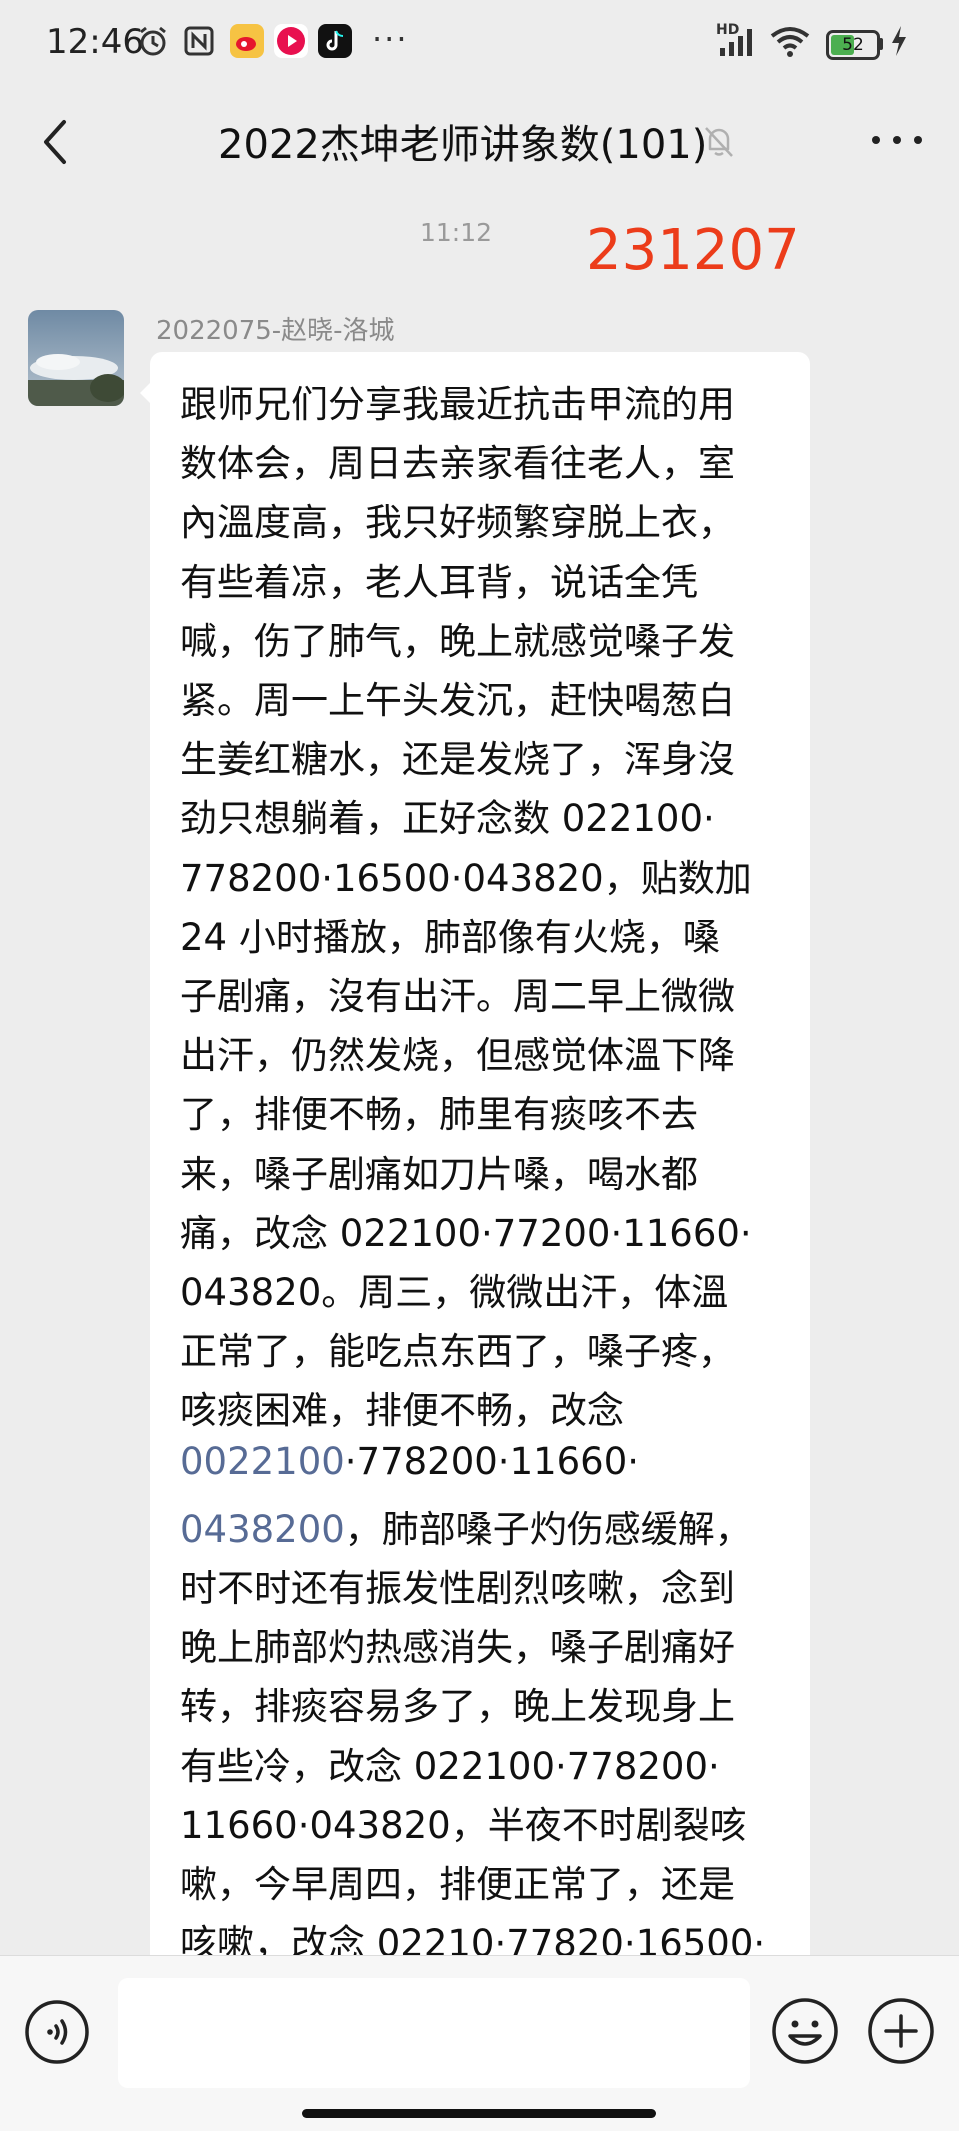  What do you see at coordinates (262, 1529) in the screenshot?
I see `number-link: 0438200` at bounding box center [262, 1529].